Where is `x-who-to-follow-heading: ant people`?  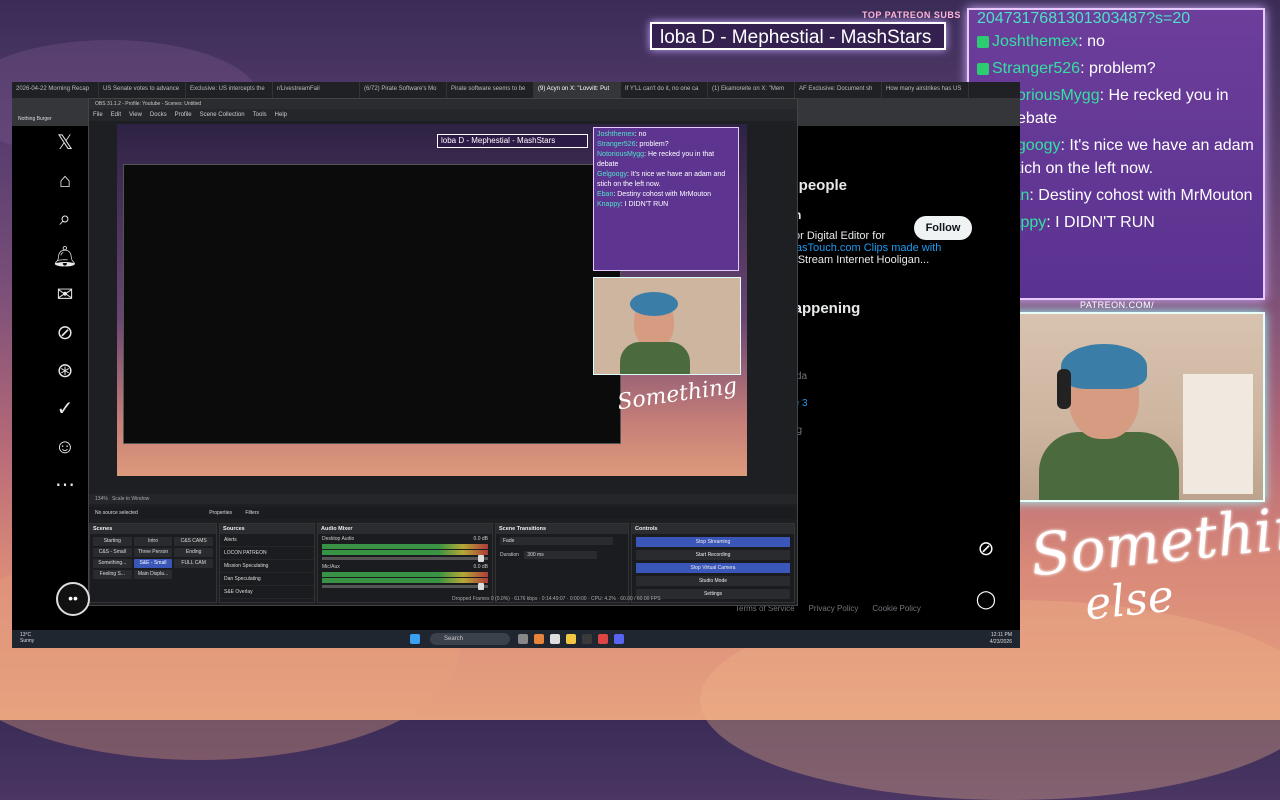 x-who-to-follow-heading: ant people is located at coordinates (810, 185).